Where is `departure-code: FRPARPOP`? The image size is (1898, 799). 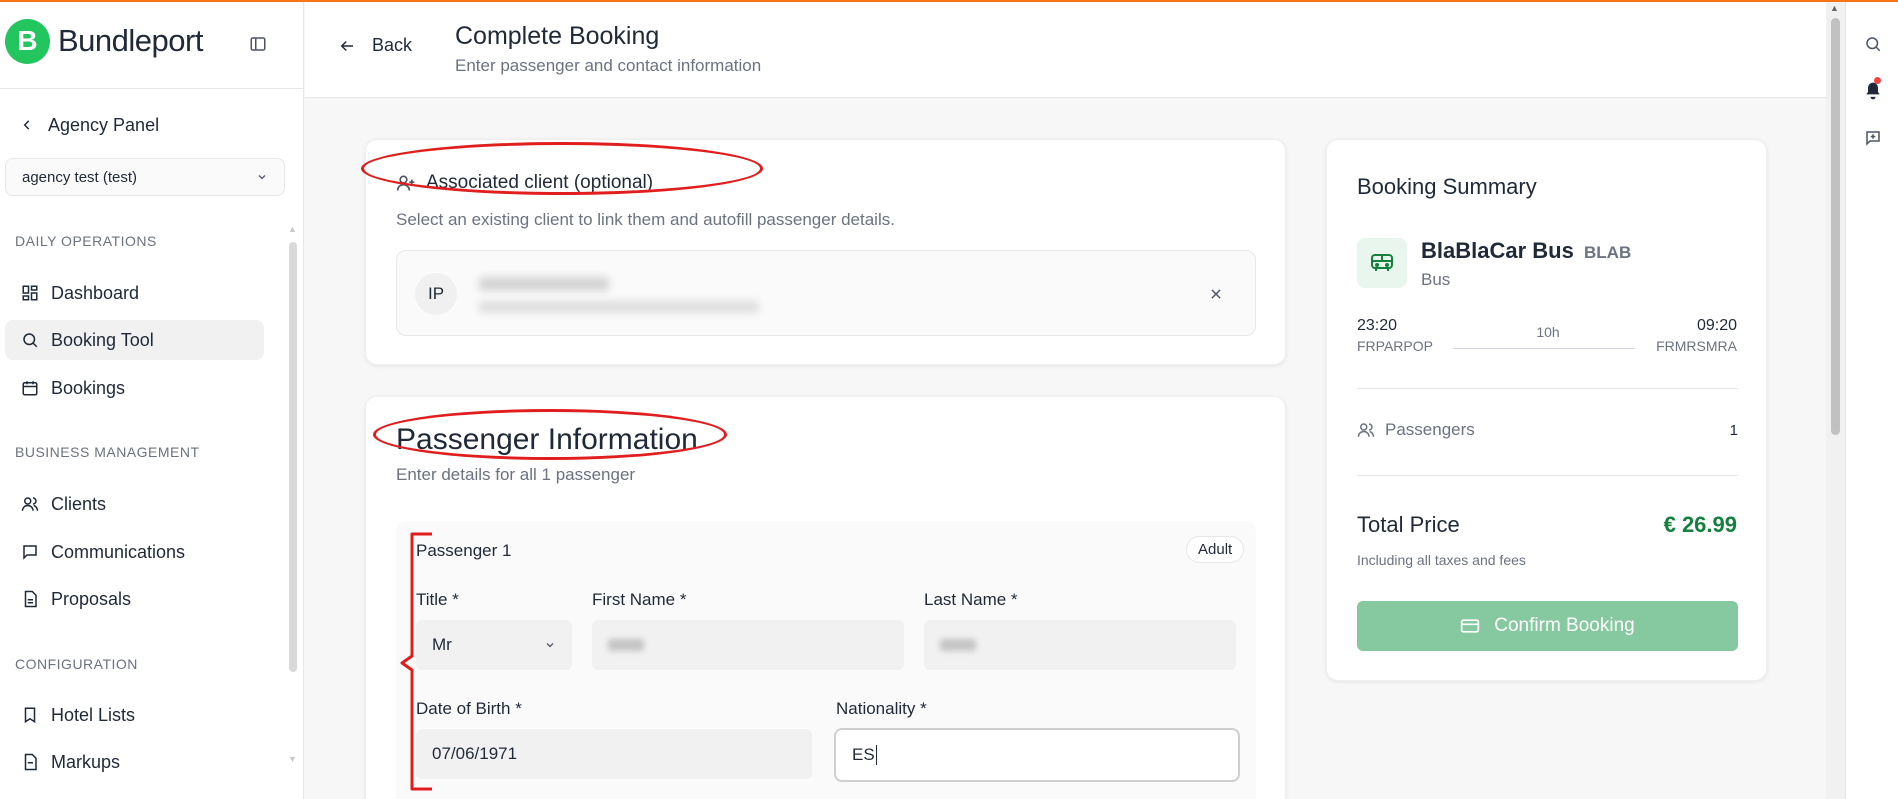 departure-code: FRPARPOP is located at coordinates (1395, 346).